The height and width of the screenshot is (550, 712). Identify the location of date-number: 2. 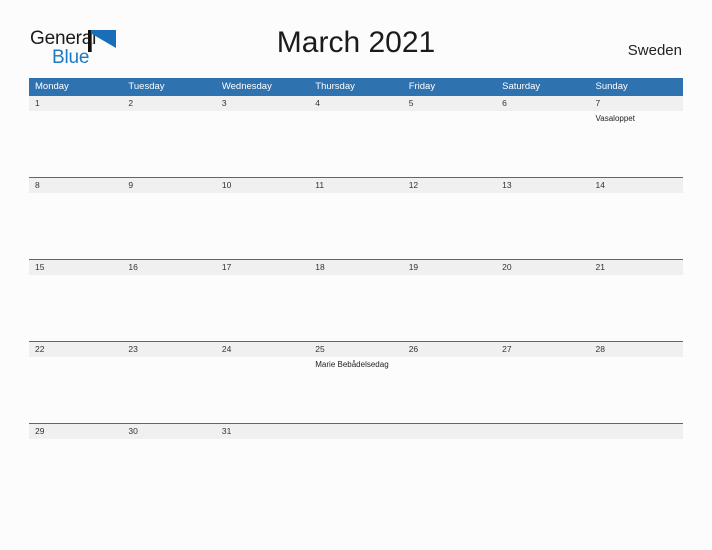
(168, 103).